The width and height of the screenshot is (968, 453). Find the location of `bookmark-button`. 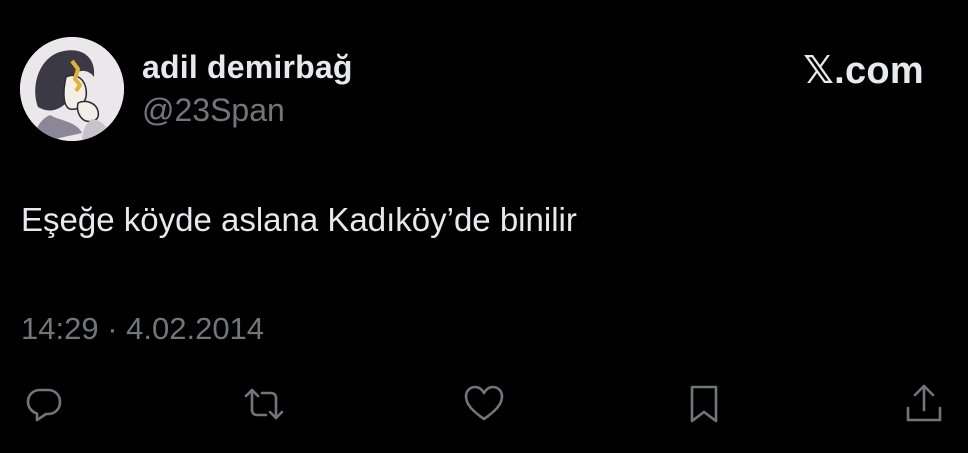

bookmark-button is located at coordinates (704, 404).